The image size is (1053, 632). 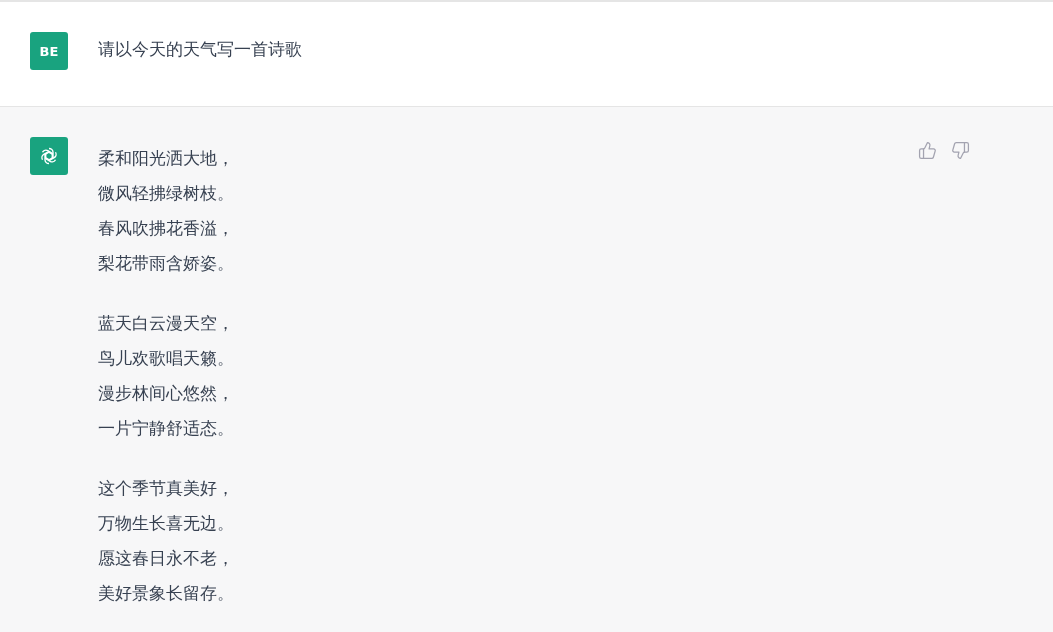 What do you see at coordinates (166, 523) in the screenshot?
I see `poem-line: 万物生长喜无边。` at bounding box center [166, 523].